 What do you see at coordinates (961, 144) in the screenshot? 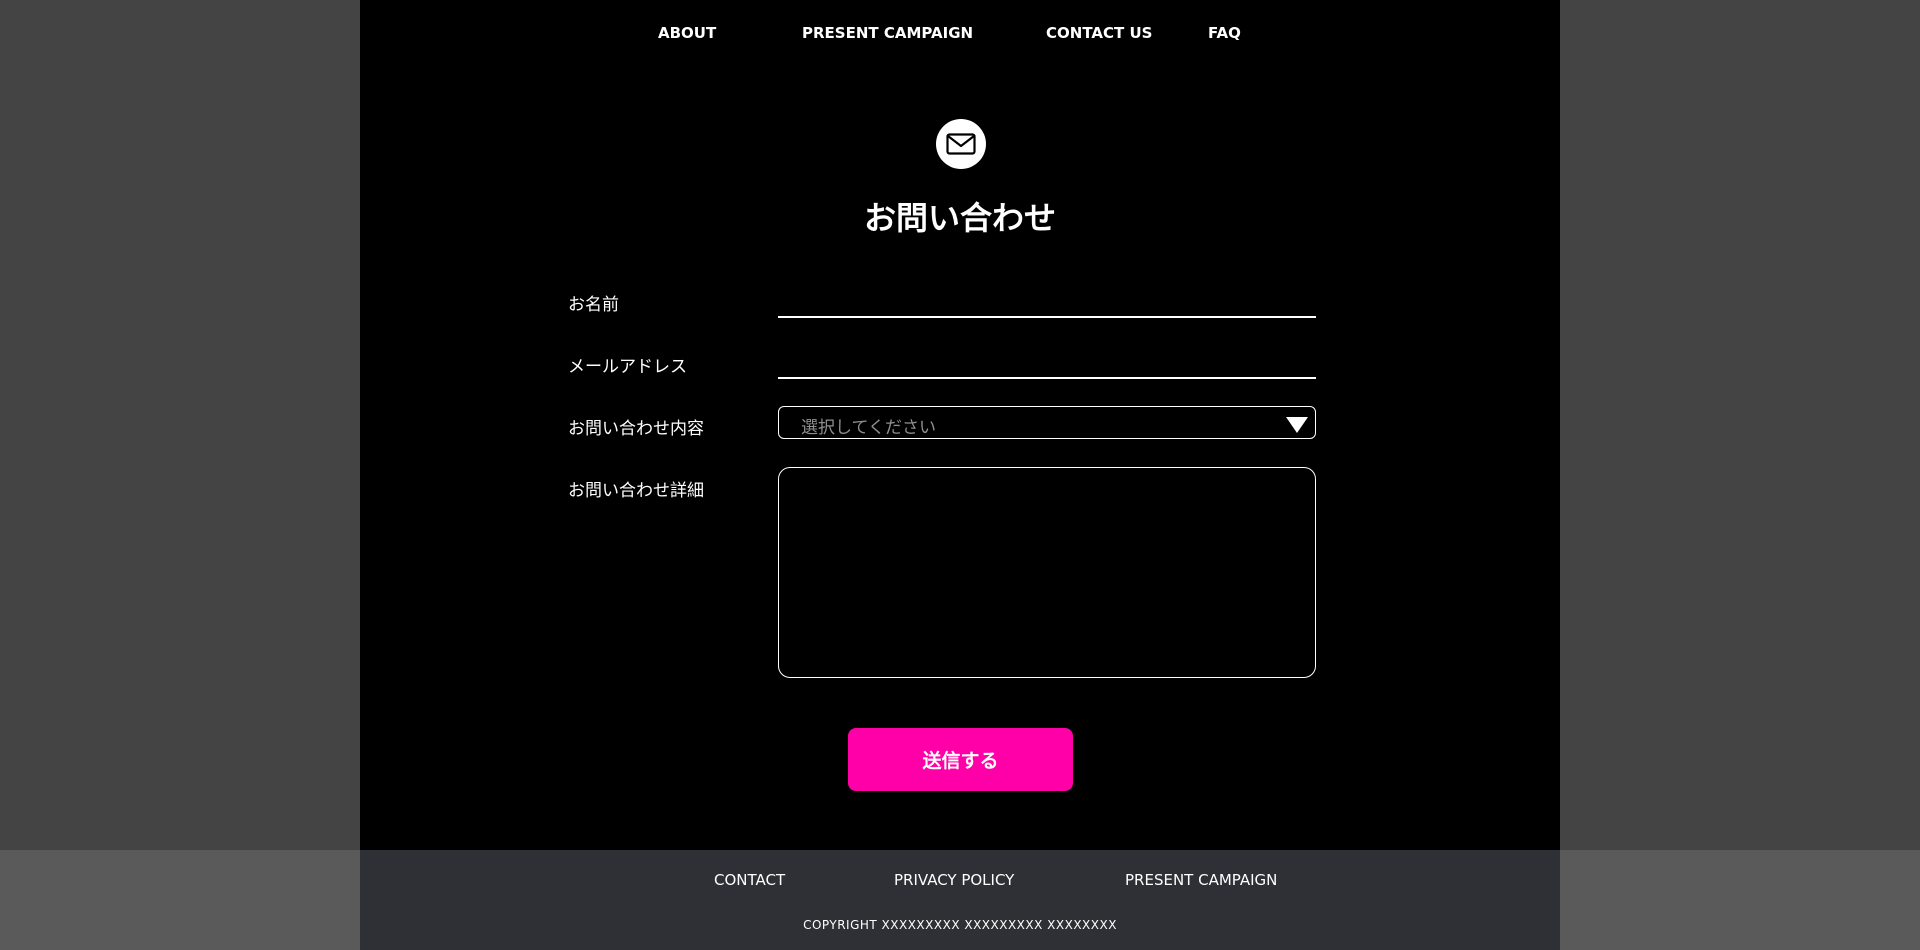
I see `mail-icon` at bounding box center [961, 144].